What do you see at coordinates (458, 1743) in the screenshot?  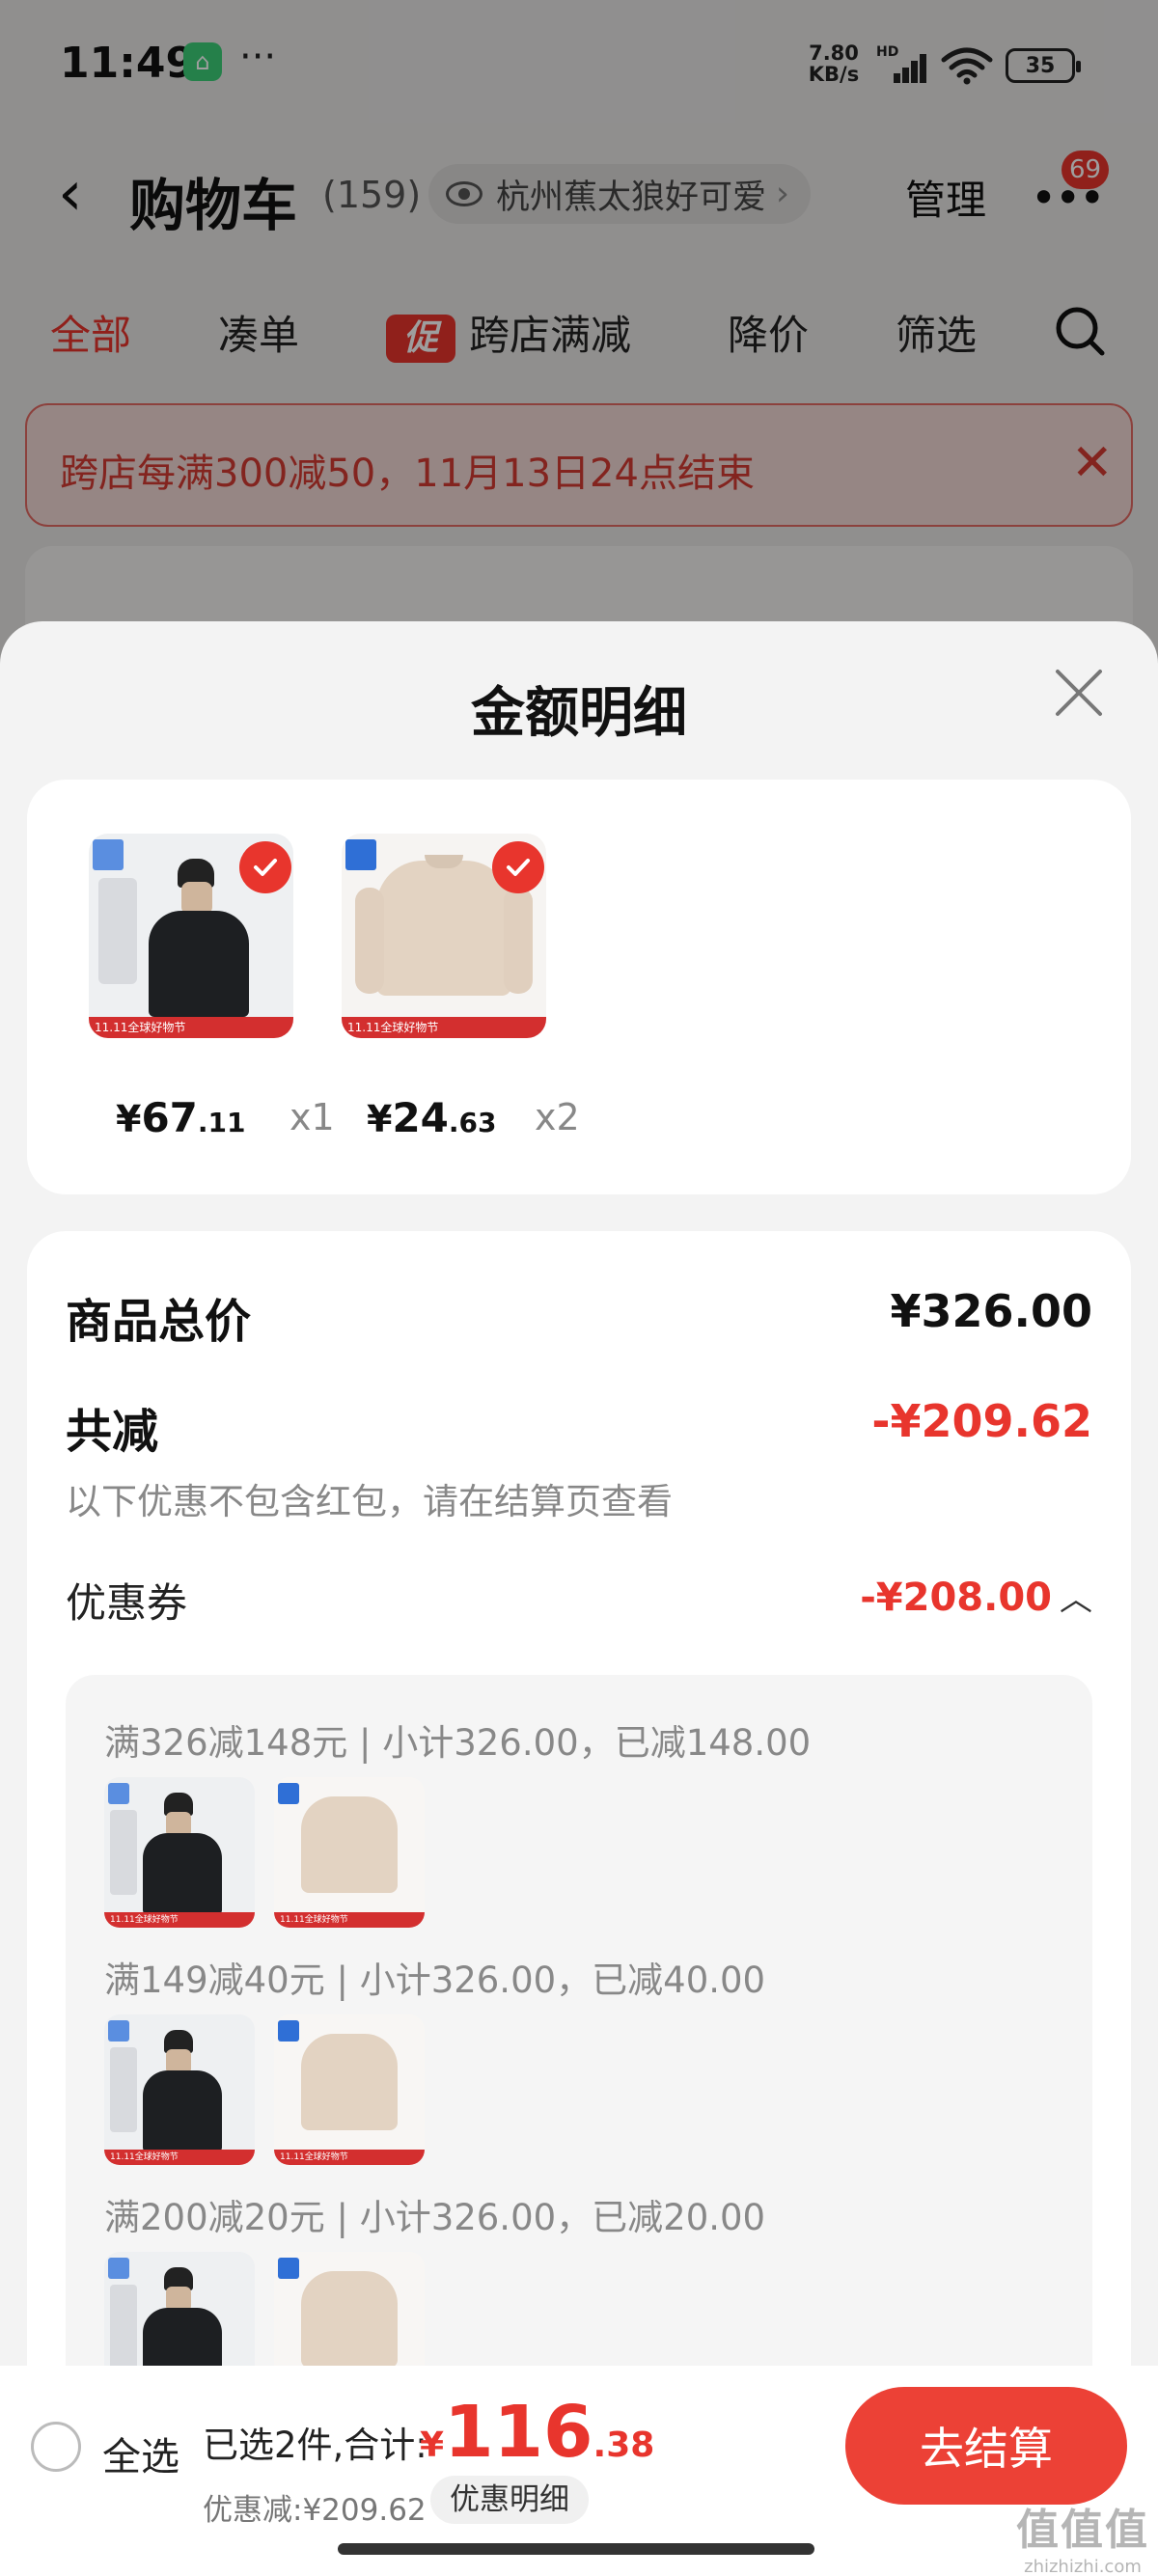 I see `coupon-rule: 满326减148元 | 小计326.00，已减148.00` at bounding box center [458, 1743].